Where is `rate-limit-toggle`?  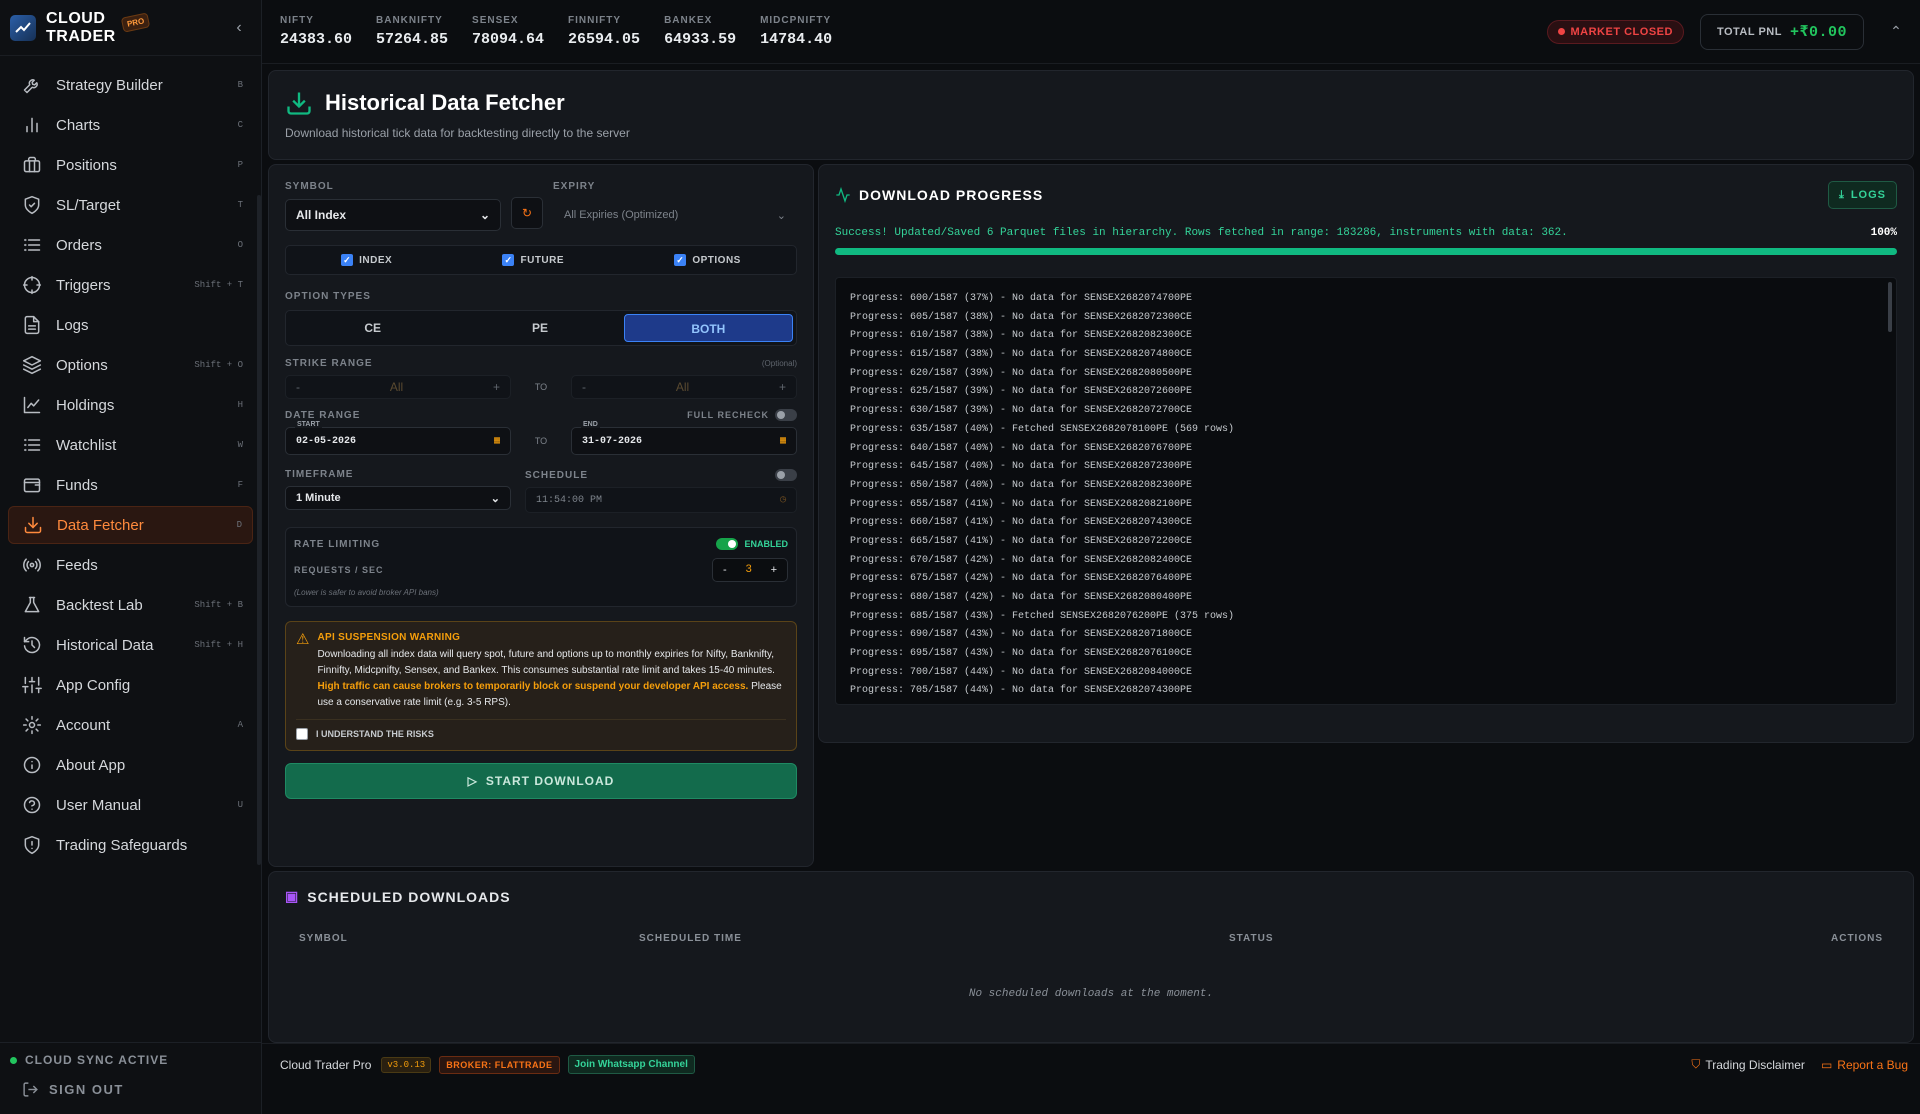
rate-limit-toggle is located at coordinates (727, 544).